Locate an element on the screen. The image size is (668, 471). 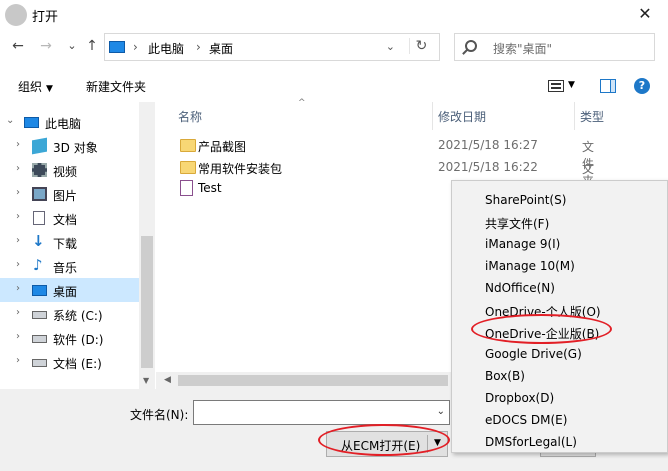
search-box: 搜索"桌面" is located at coordinates (554, 47).